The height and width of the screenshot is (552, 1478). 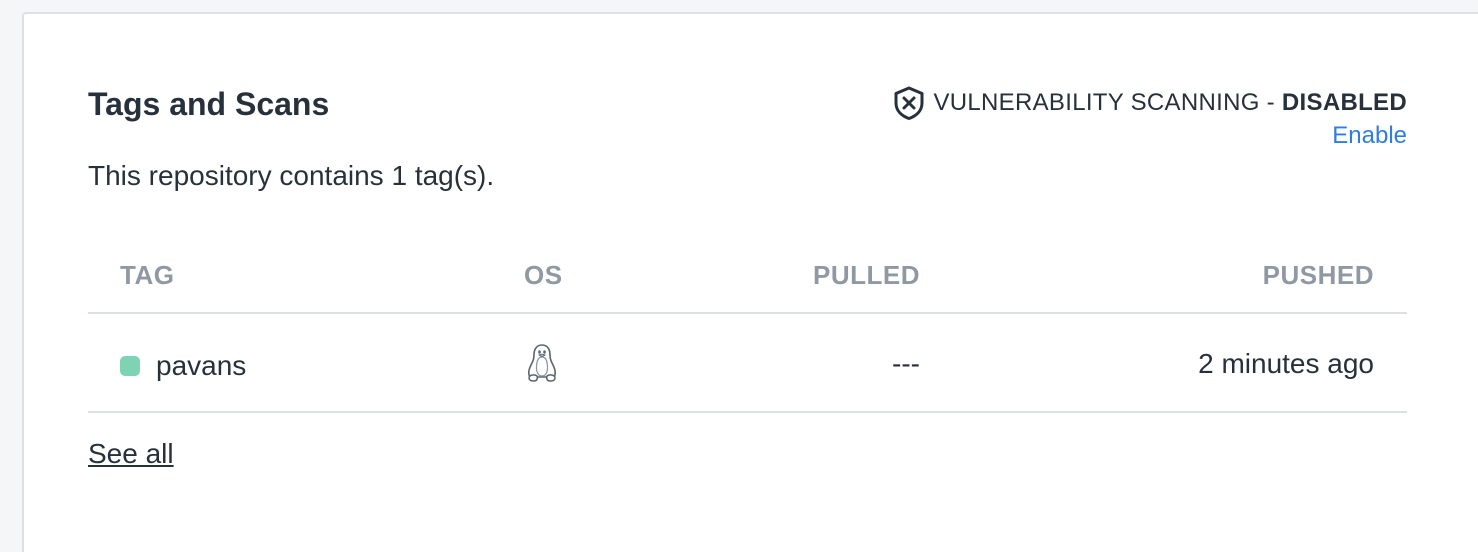 I want to click on shield-x-icon, so click(x=909, y=103).